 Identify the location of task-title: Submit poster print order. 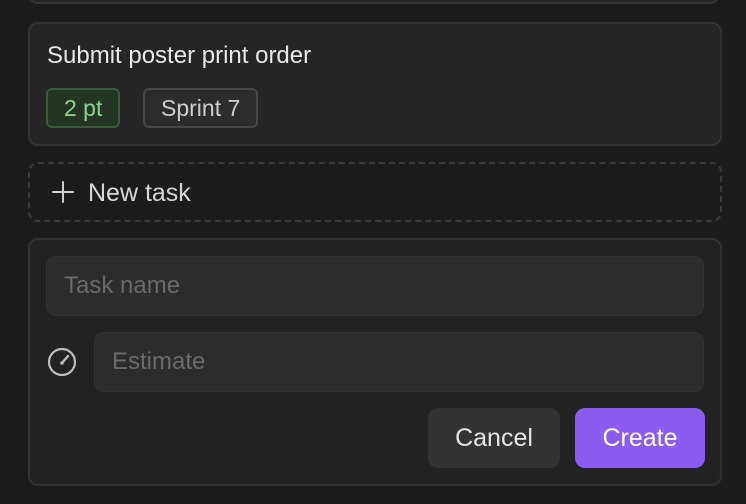
(179, 55).